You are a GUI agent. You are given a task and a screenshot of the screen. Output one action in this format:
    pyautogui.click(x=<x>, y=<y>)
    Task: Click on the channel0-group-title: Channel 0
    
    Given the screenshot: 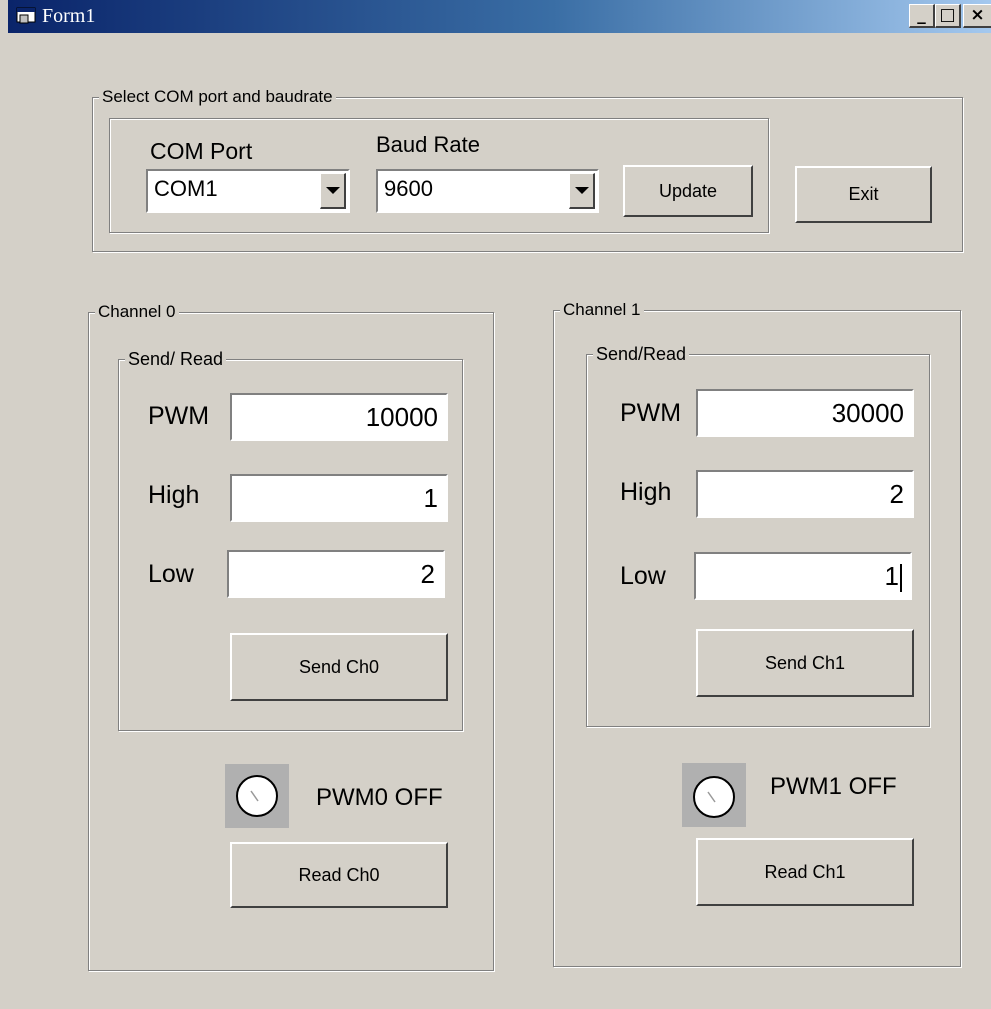 What is the action you would take?
    pyautogui.click(x=137, y=312)
    